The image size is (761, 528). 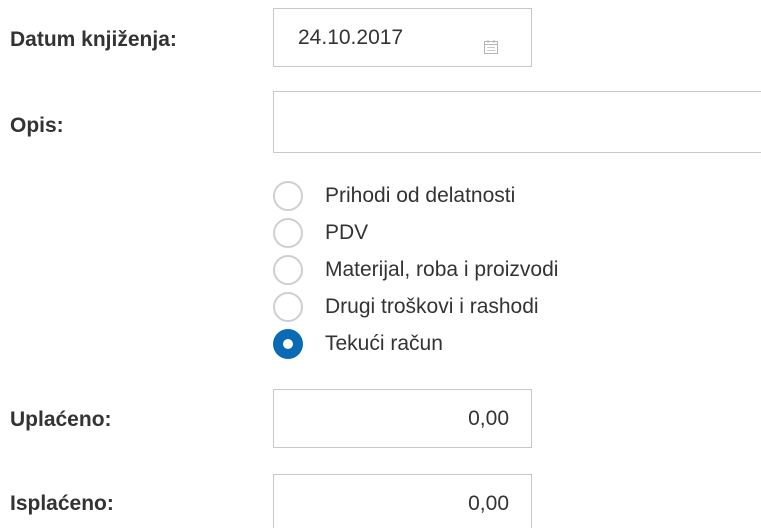 What do you see at coordinates (402, 418) in the screenshot?
I see `paid-in-input: 0,00` at bounding box center [402, 418].